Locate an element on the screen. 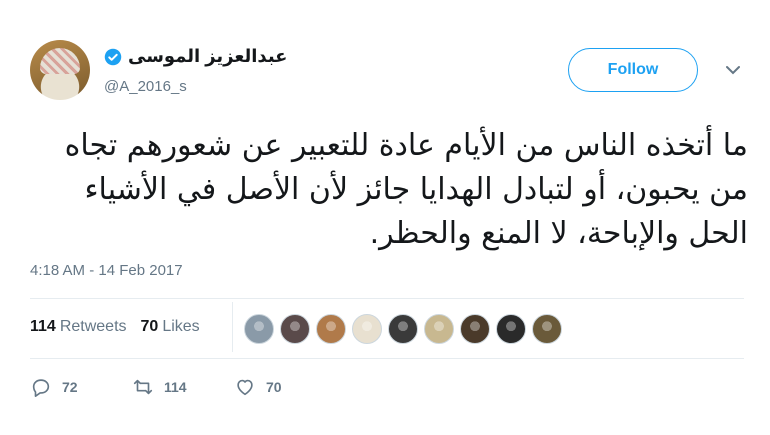 Image resolution: width=770 pixels, height=435 pixels. tweet-actions: 72 114 70 is located at coordinates (183, 387).